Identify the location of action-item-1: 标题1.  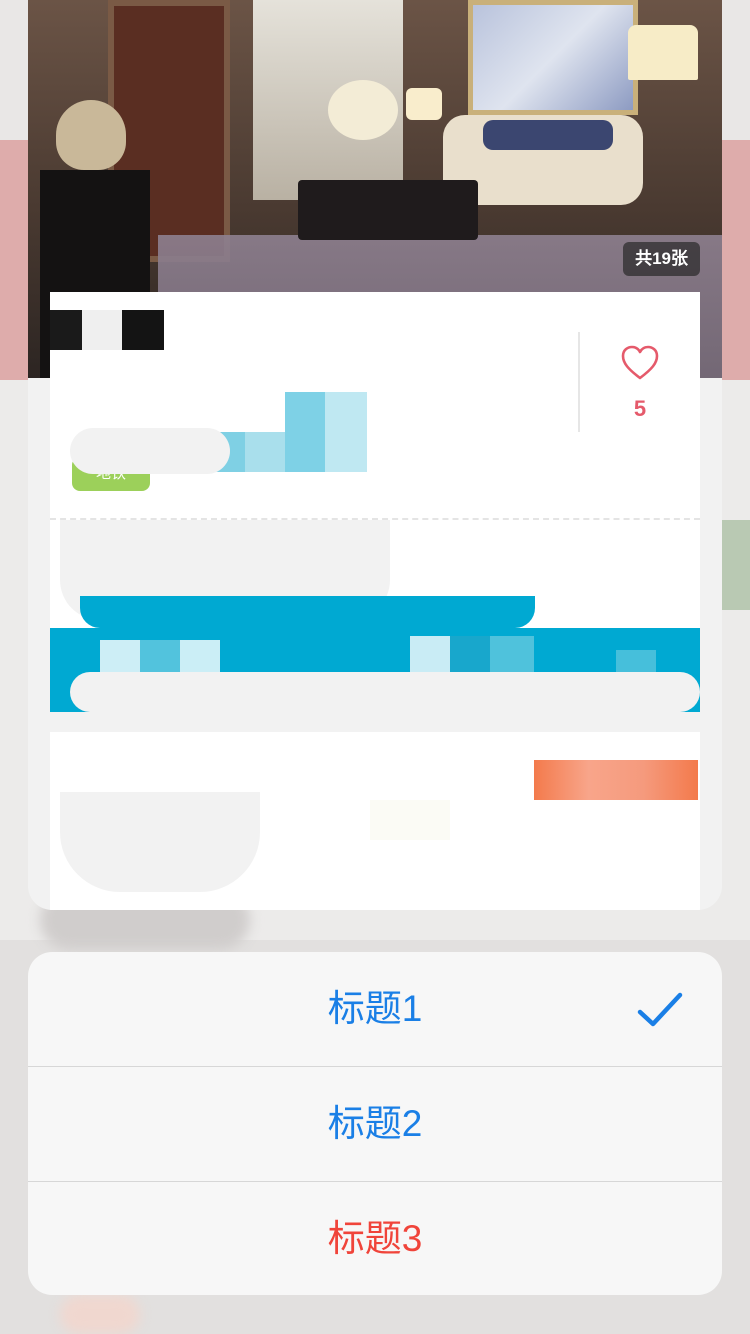
(375, 1009).